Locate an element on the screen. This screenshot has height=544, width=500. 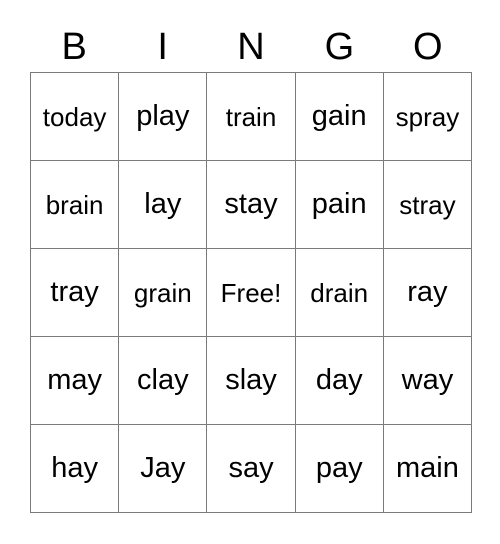
bingo-cell-label: tray is located at coordinates (74, 292).